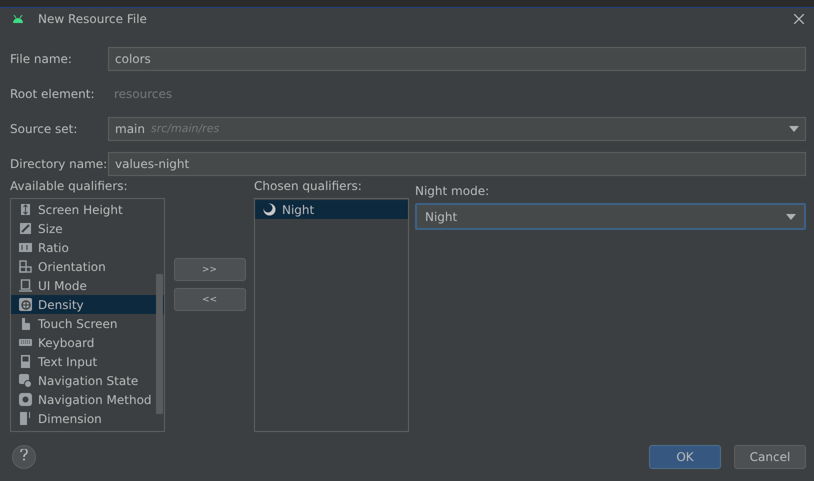 This screenshot has width=814, height=481. What do you see at coordinates (69, 186) in the screenshot?
I see `list-label: Available qualifiers:` at bounding box center [69, 186].